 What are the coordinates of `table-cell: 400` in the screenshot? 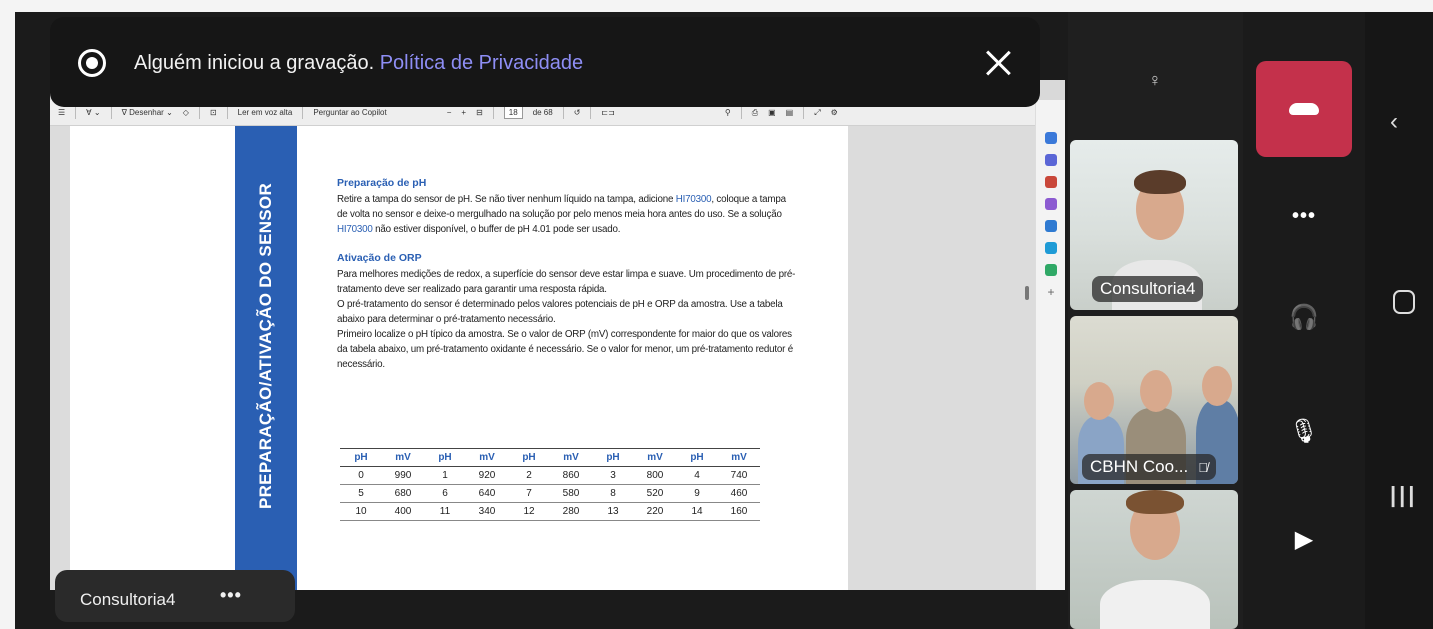 It's located at (403, 511).